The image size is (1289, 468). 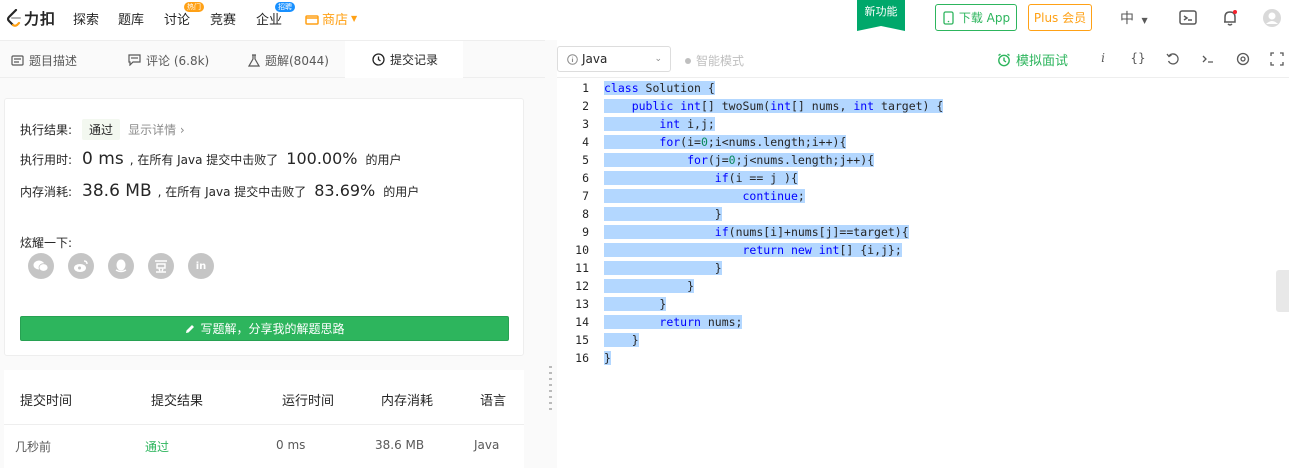 I want to click on nav-contest: 竞赛, so click(x=223, y=18).